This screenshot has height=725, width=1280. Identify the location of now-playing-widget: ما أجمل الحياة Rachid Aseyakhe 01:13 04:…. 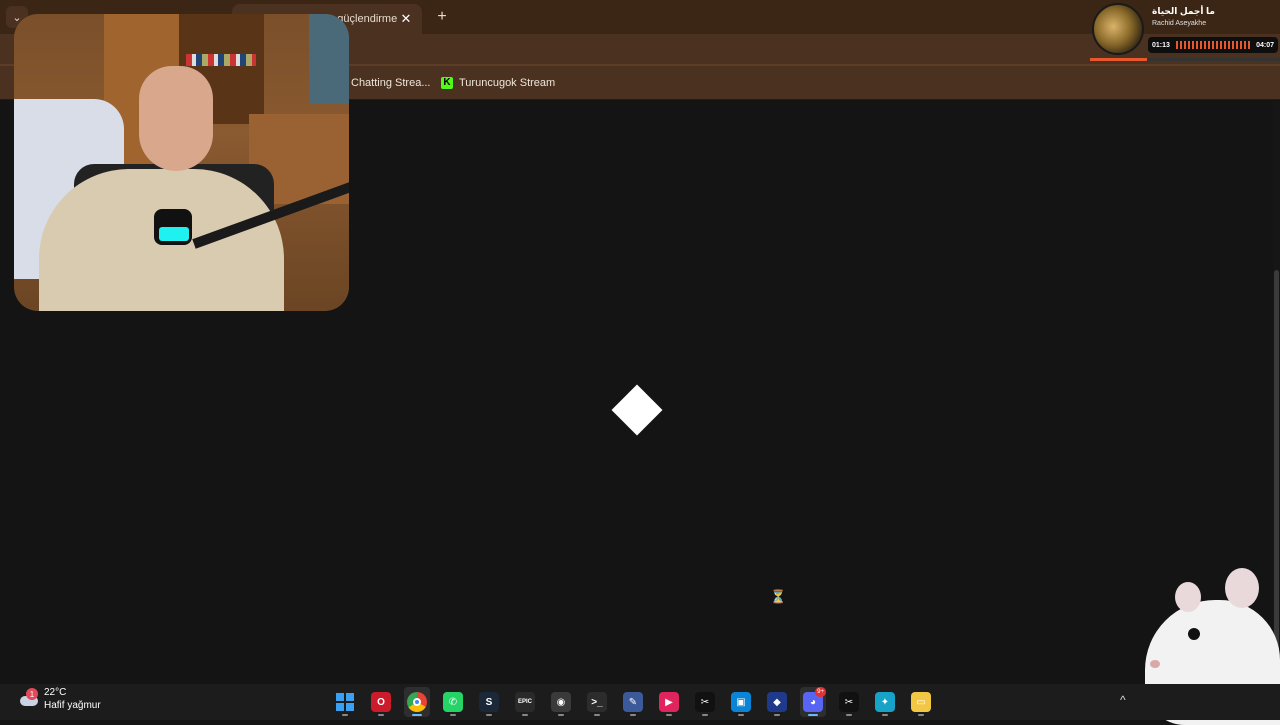
(1185, 31).